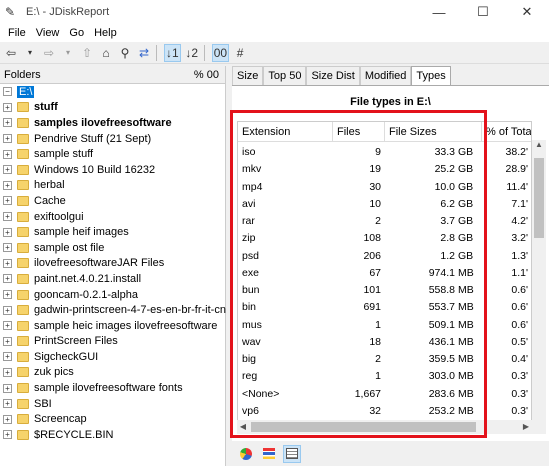  Describe the element at coordinates (333, 75) in the screenshot. I see `tab-size-dist: Size Dist` at that location.